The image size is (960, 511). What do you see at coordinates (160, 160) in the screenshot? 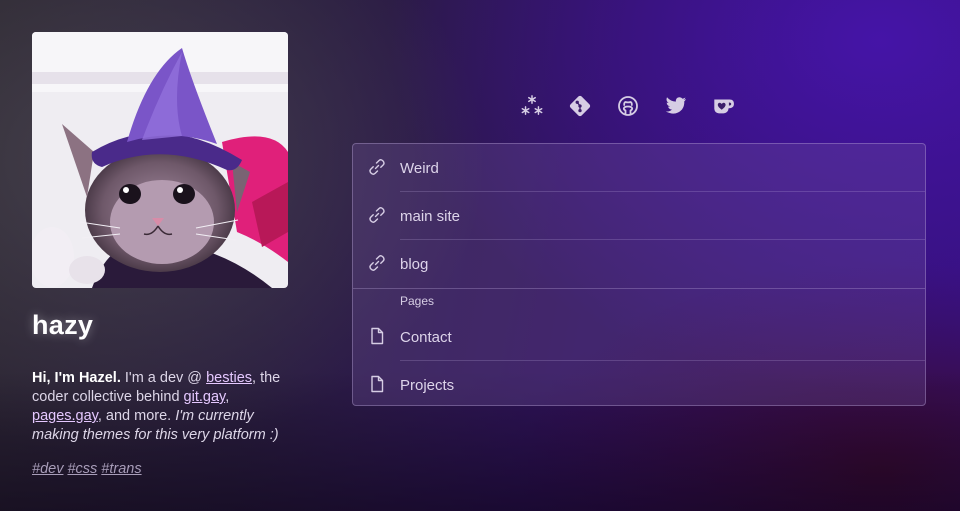
I see `profile-avatar` at bounding box center [160, 160].